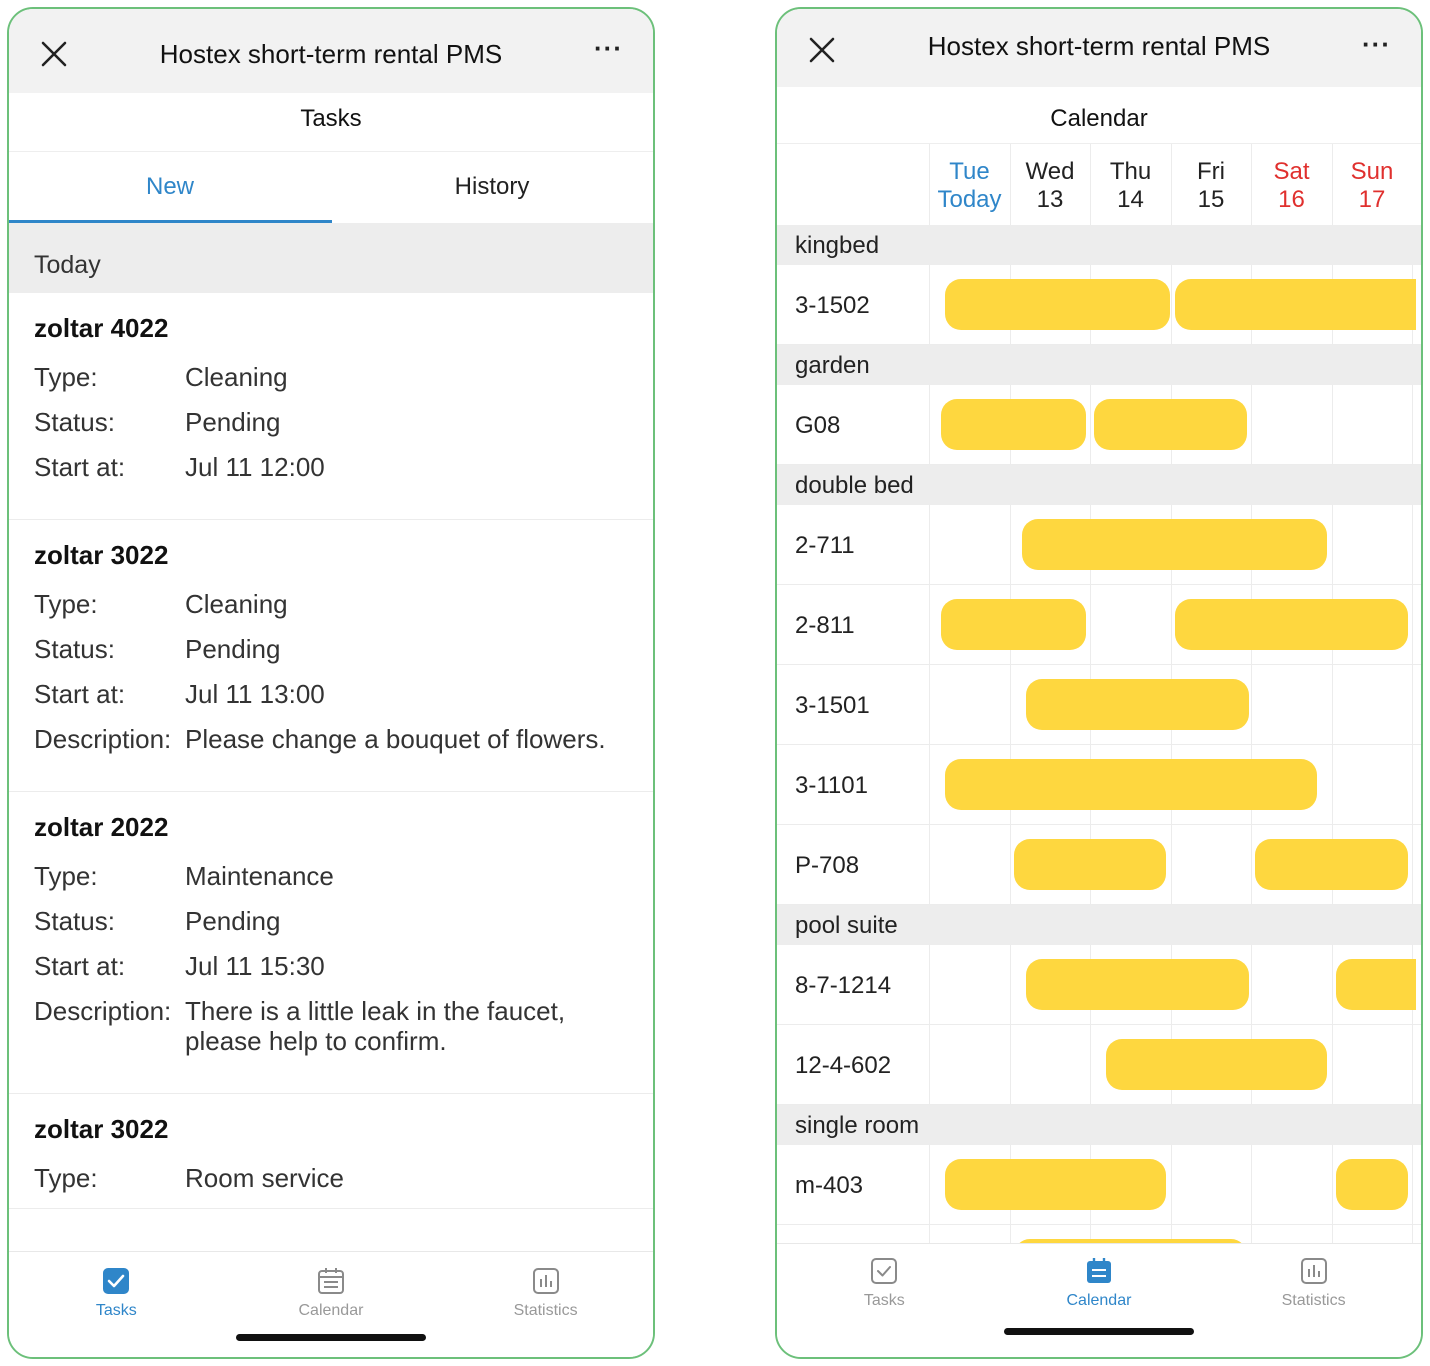 The height and width of the screenshot is (1366, 1430). I want to click on title-bar: Hostex short-term rental PMS ···, so click(331, 51).